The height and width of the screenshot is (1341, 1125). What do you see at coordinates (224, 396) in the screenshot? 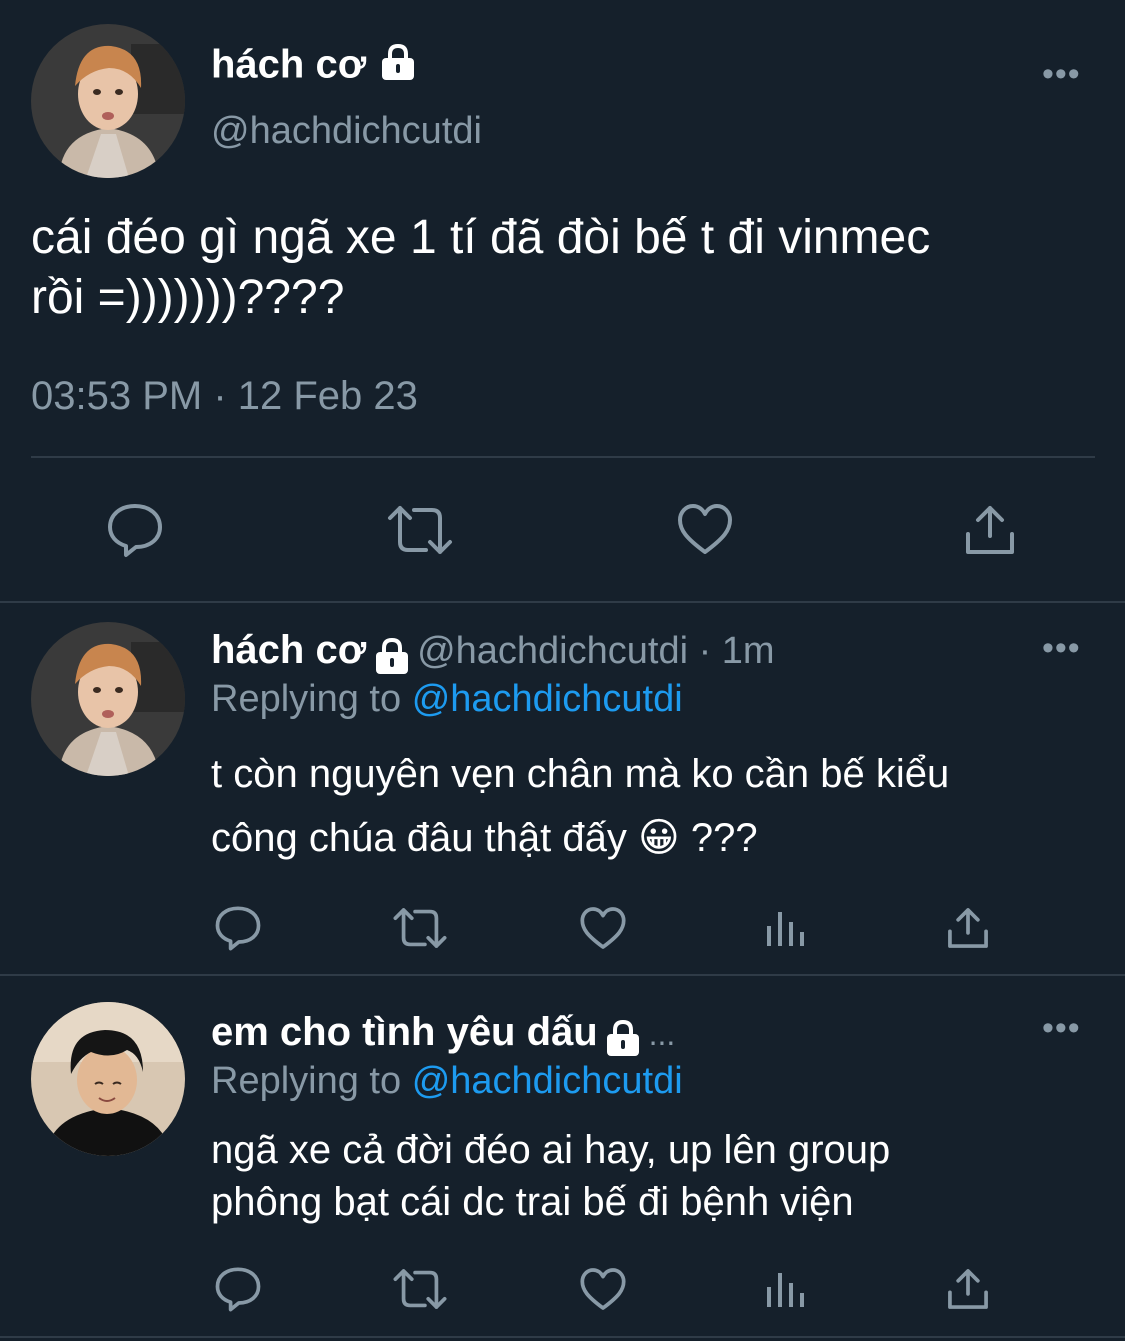
I see `tweet-timestamp: 03:53 PM · 12 Feb 23` at bounding box center [224, 396].